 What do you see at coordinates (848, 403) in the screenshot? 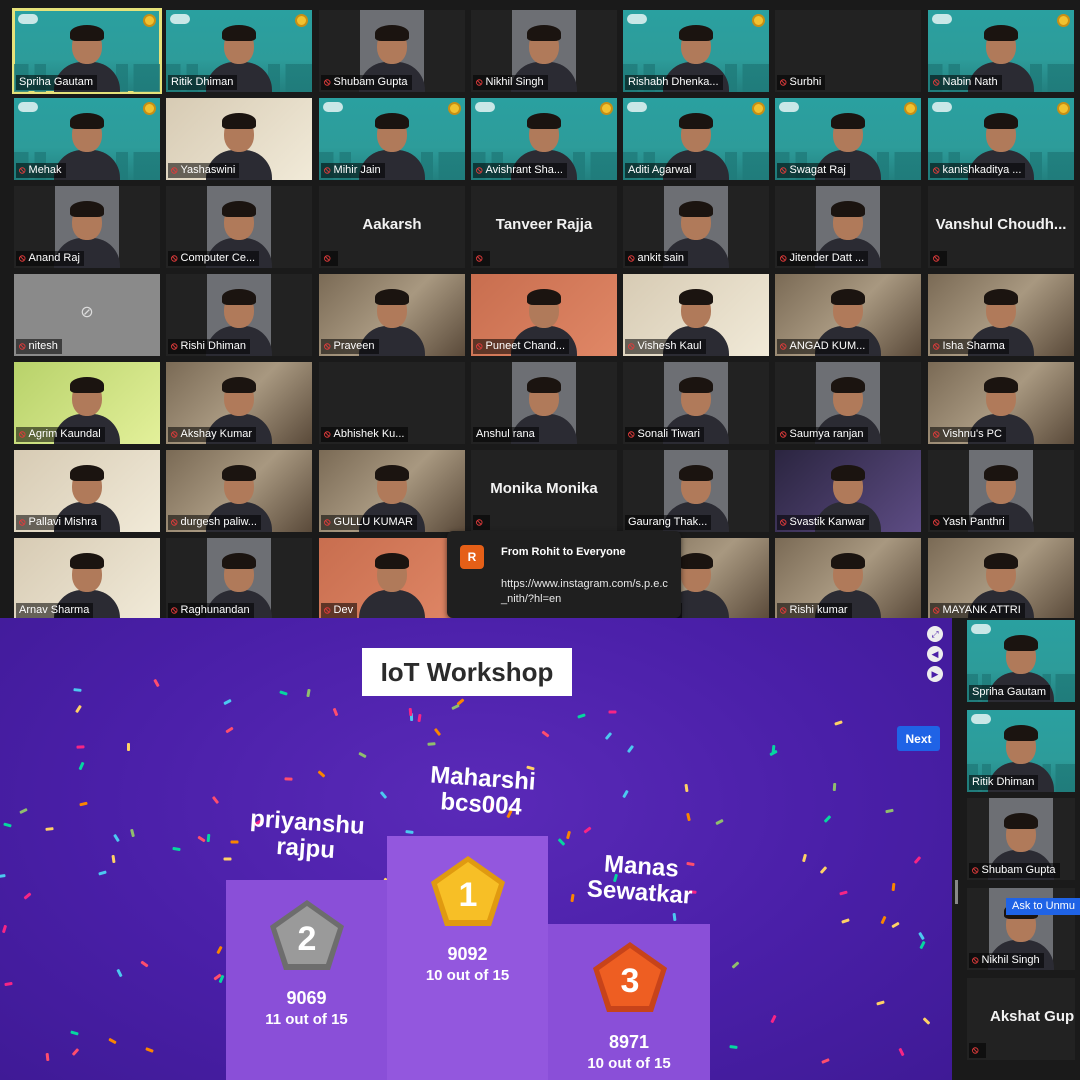
I see `participant-tile: ⦸ Saumya ranjan` at bounding box center [848, 403].